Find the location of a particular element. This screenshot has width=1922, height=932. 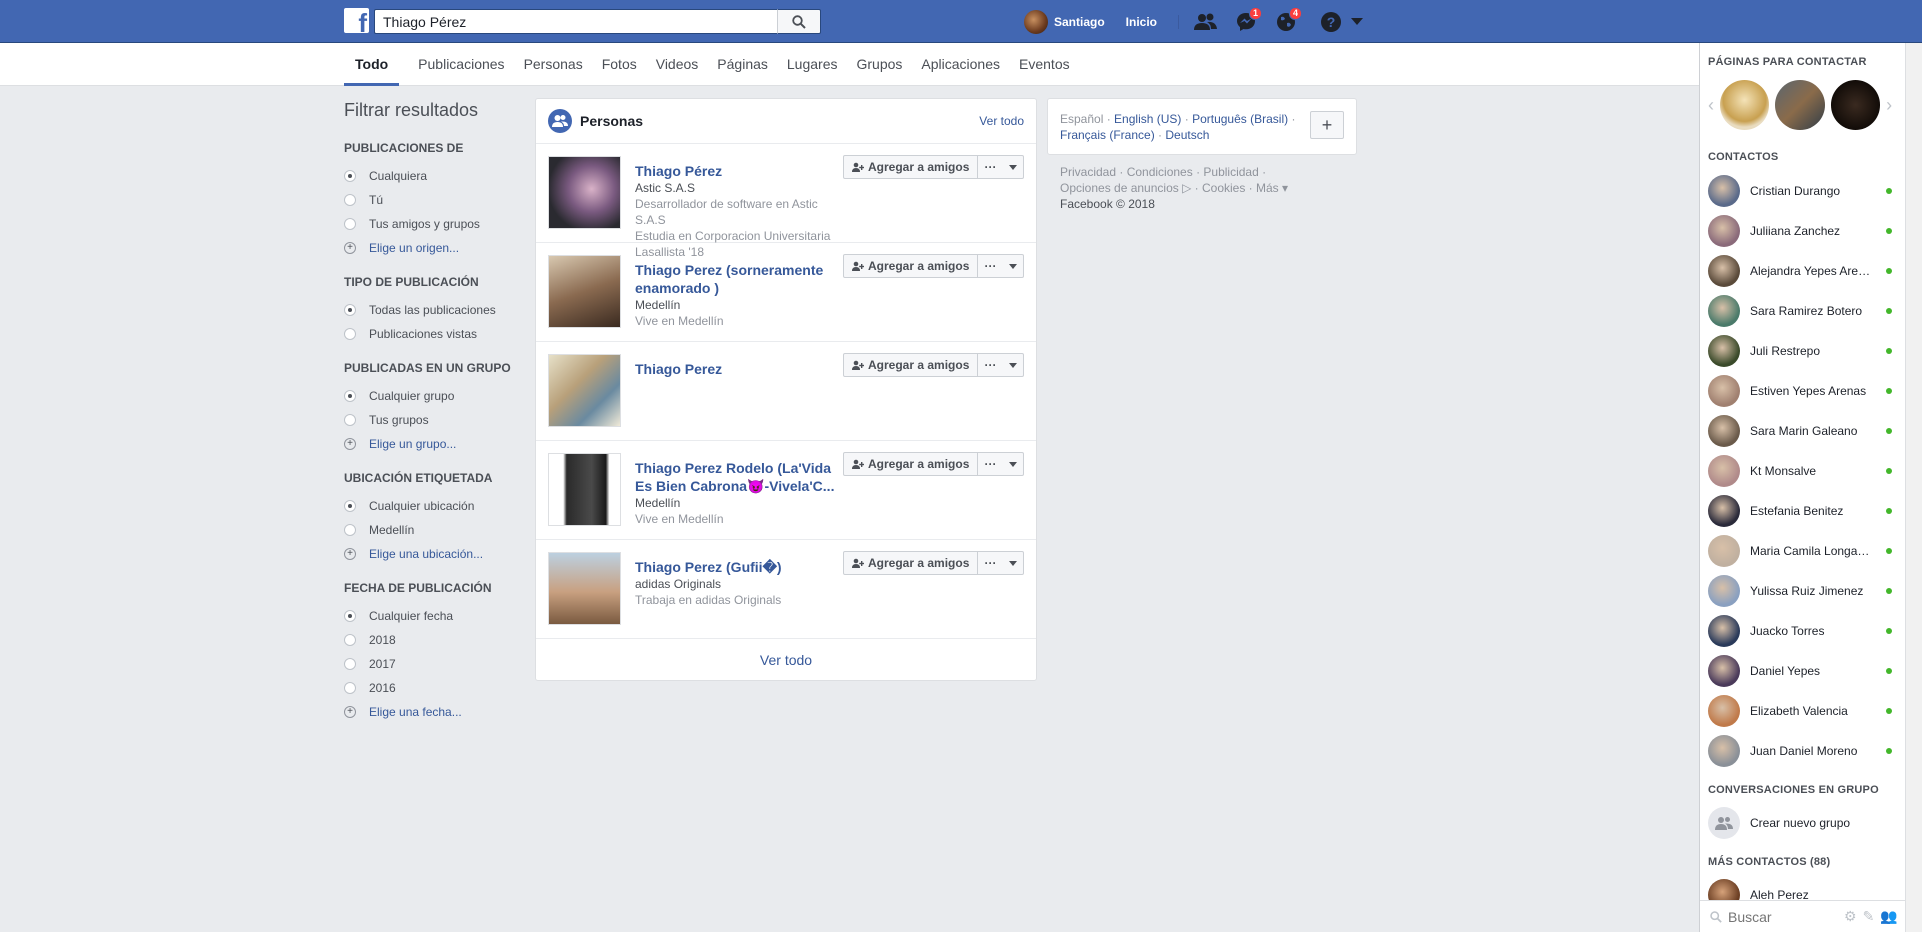

person-name-link: Thiago Perez is located at coordinates (737, 369).